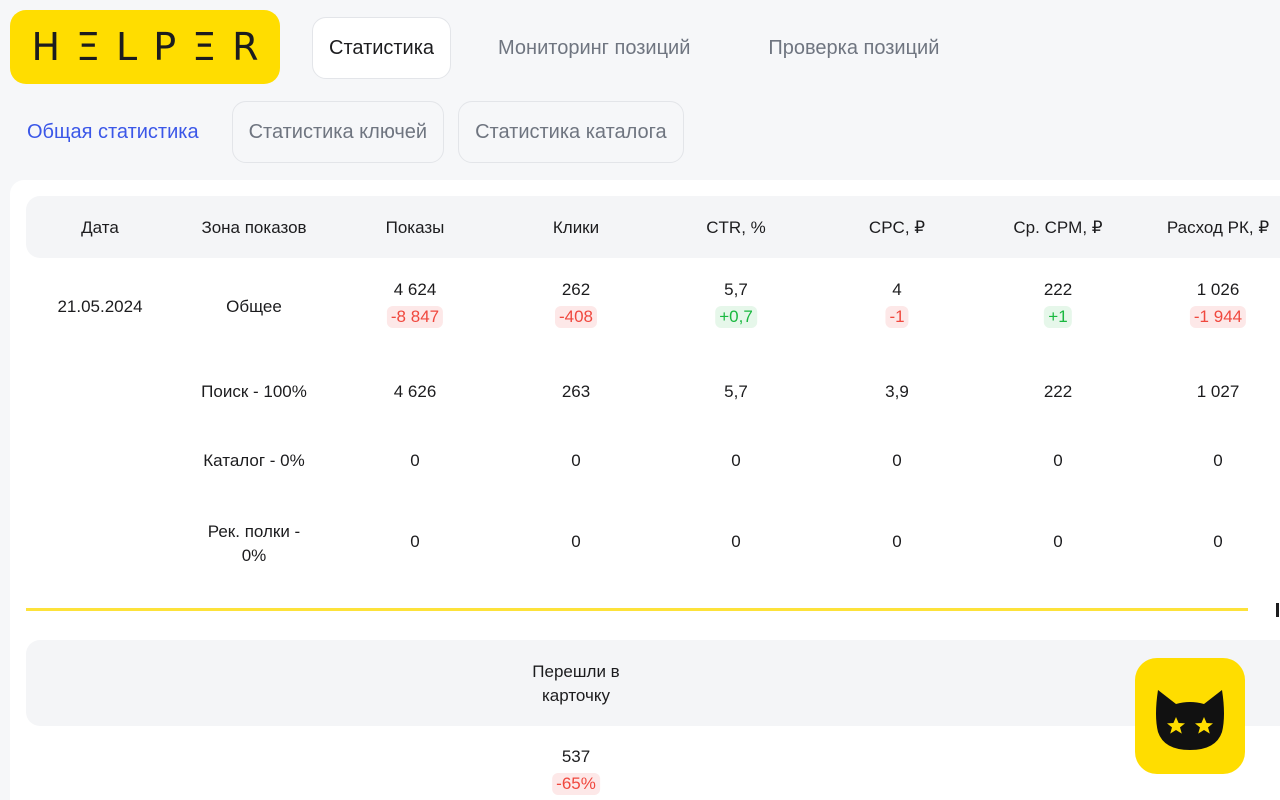  Describe the element at coordinates (100, 228) in the screenshot. I see `header-date: Дата` at that location.